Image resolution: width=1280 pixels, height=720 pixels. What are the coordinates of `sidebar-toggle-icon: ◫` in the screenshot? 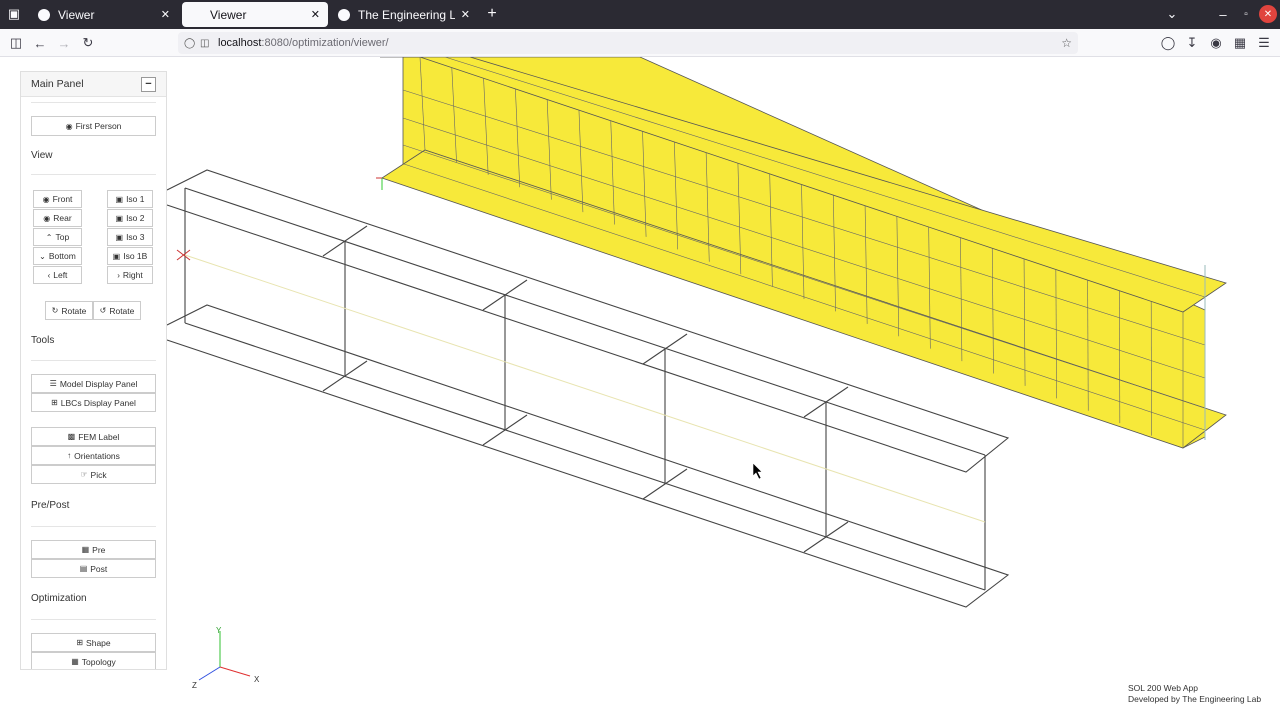 It's located at (16, 43).